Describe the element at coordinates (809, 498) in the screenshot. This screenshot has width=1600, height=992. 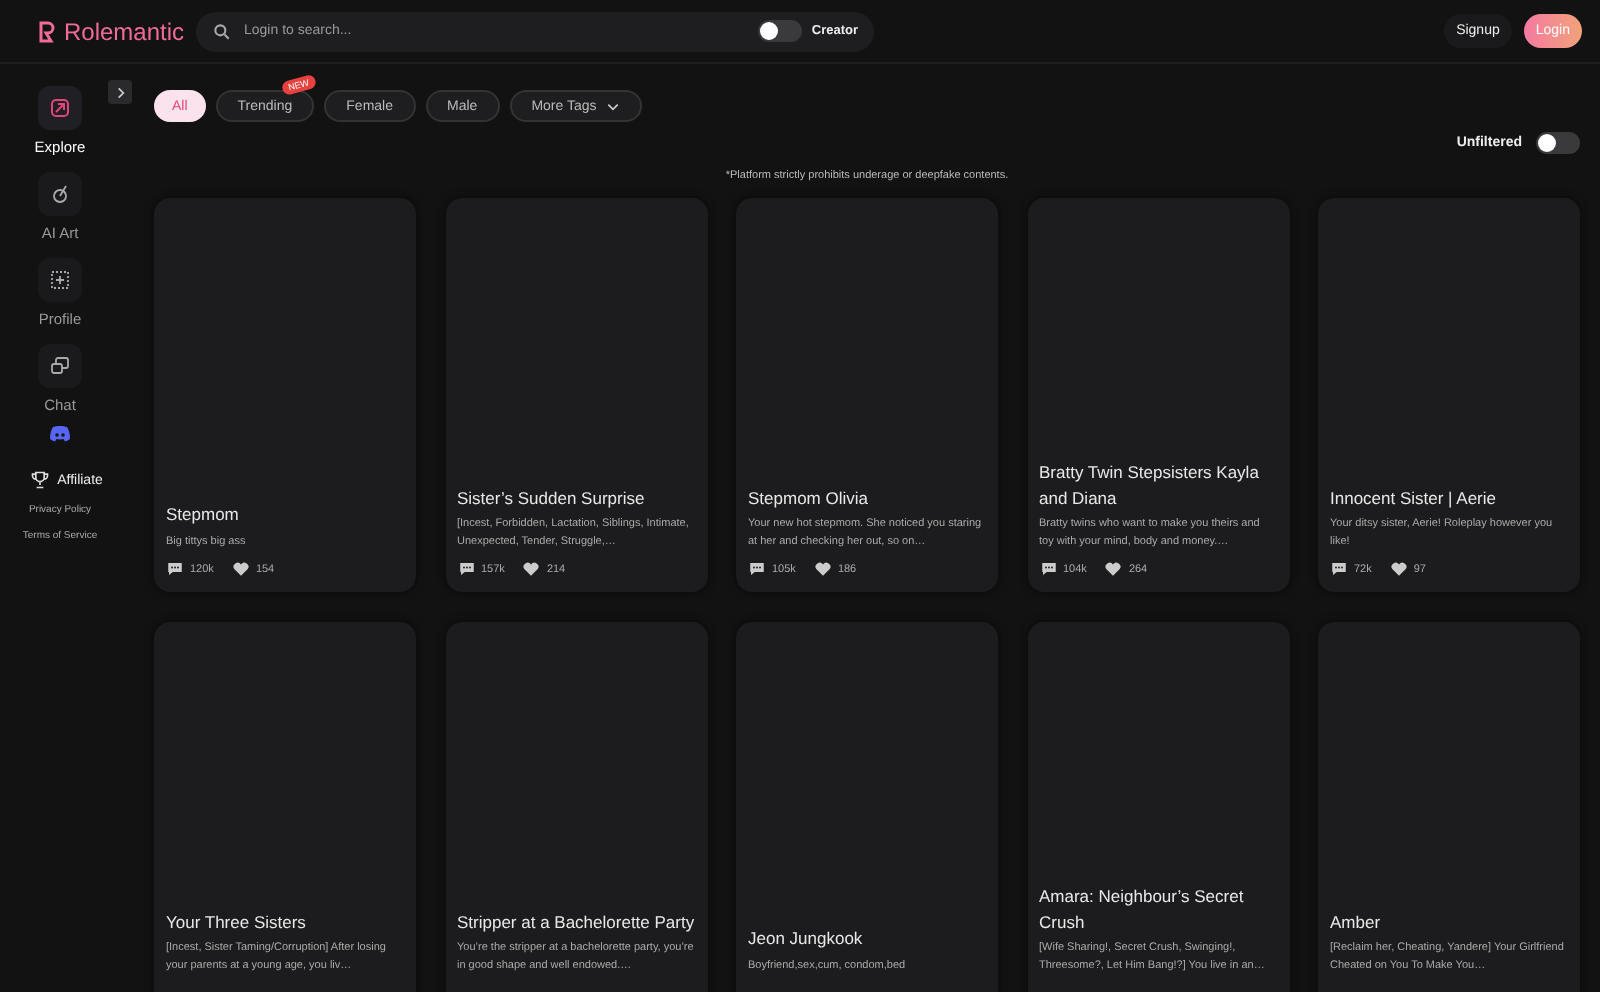
I see `card-title: Stepmom Olivia` at that location.